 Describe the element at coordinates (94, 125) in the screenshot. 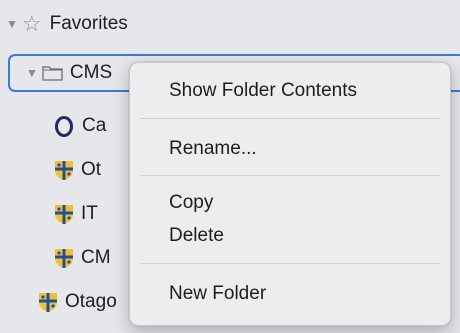

I see `bookmark-label: Ca` at that location.